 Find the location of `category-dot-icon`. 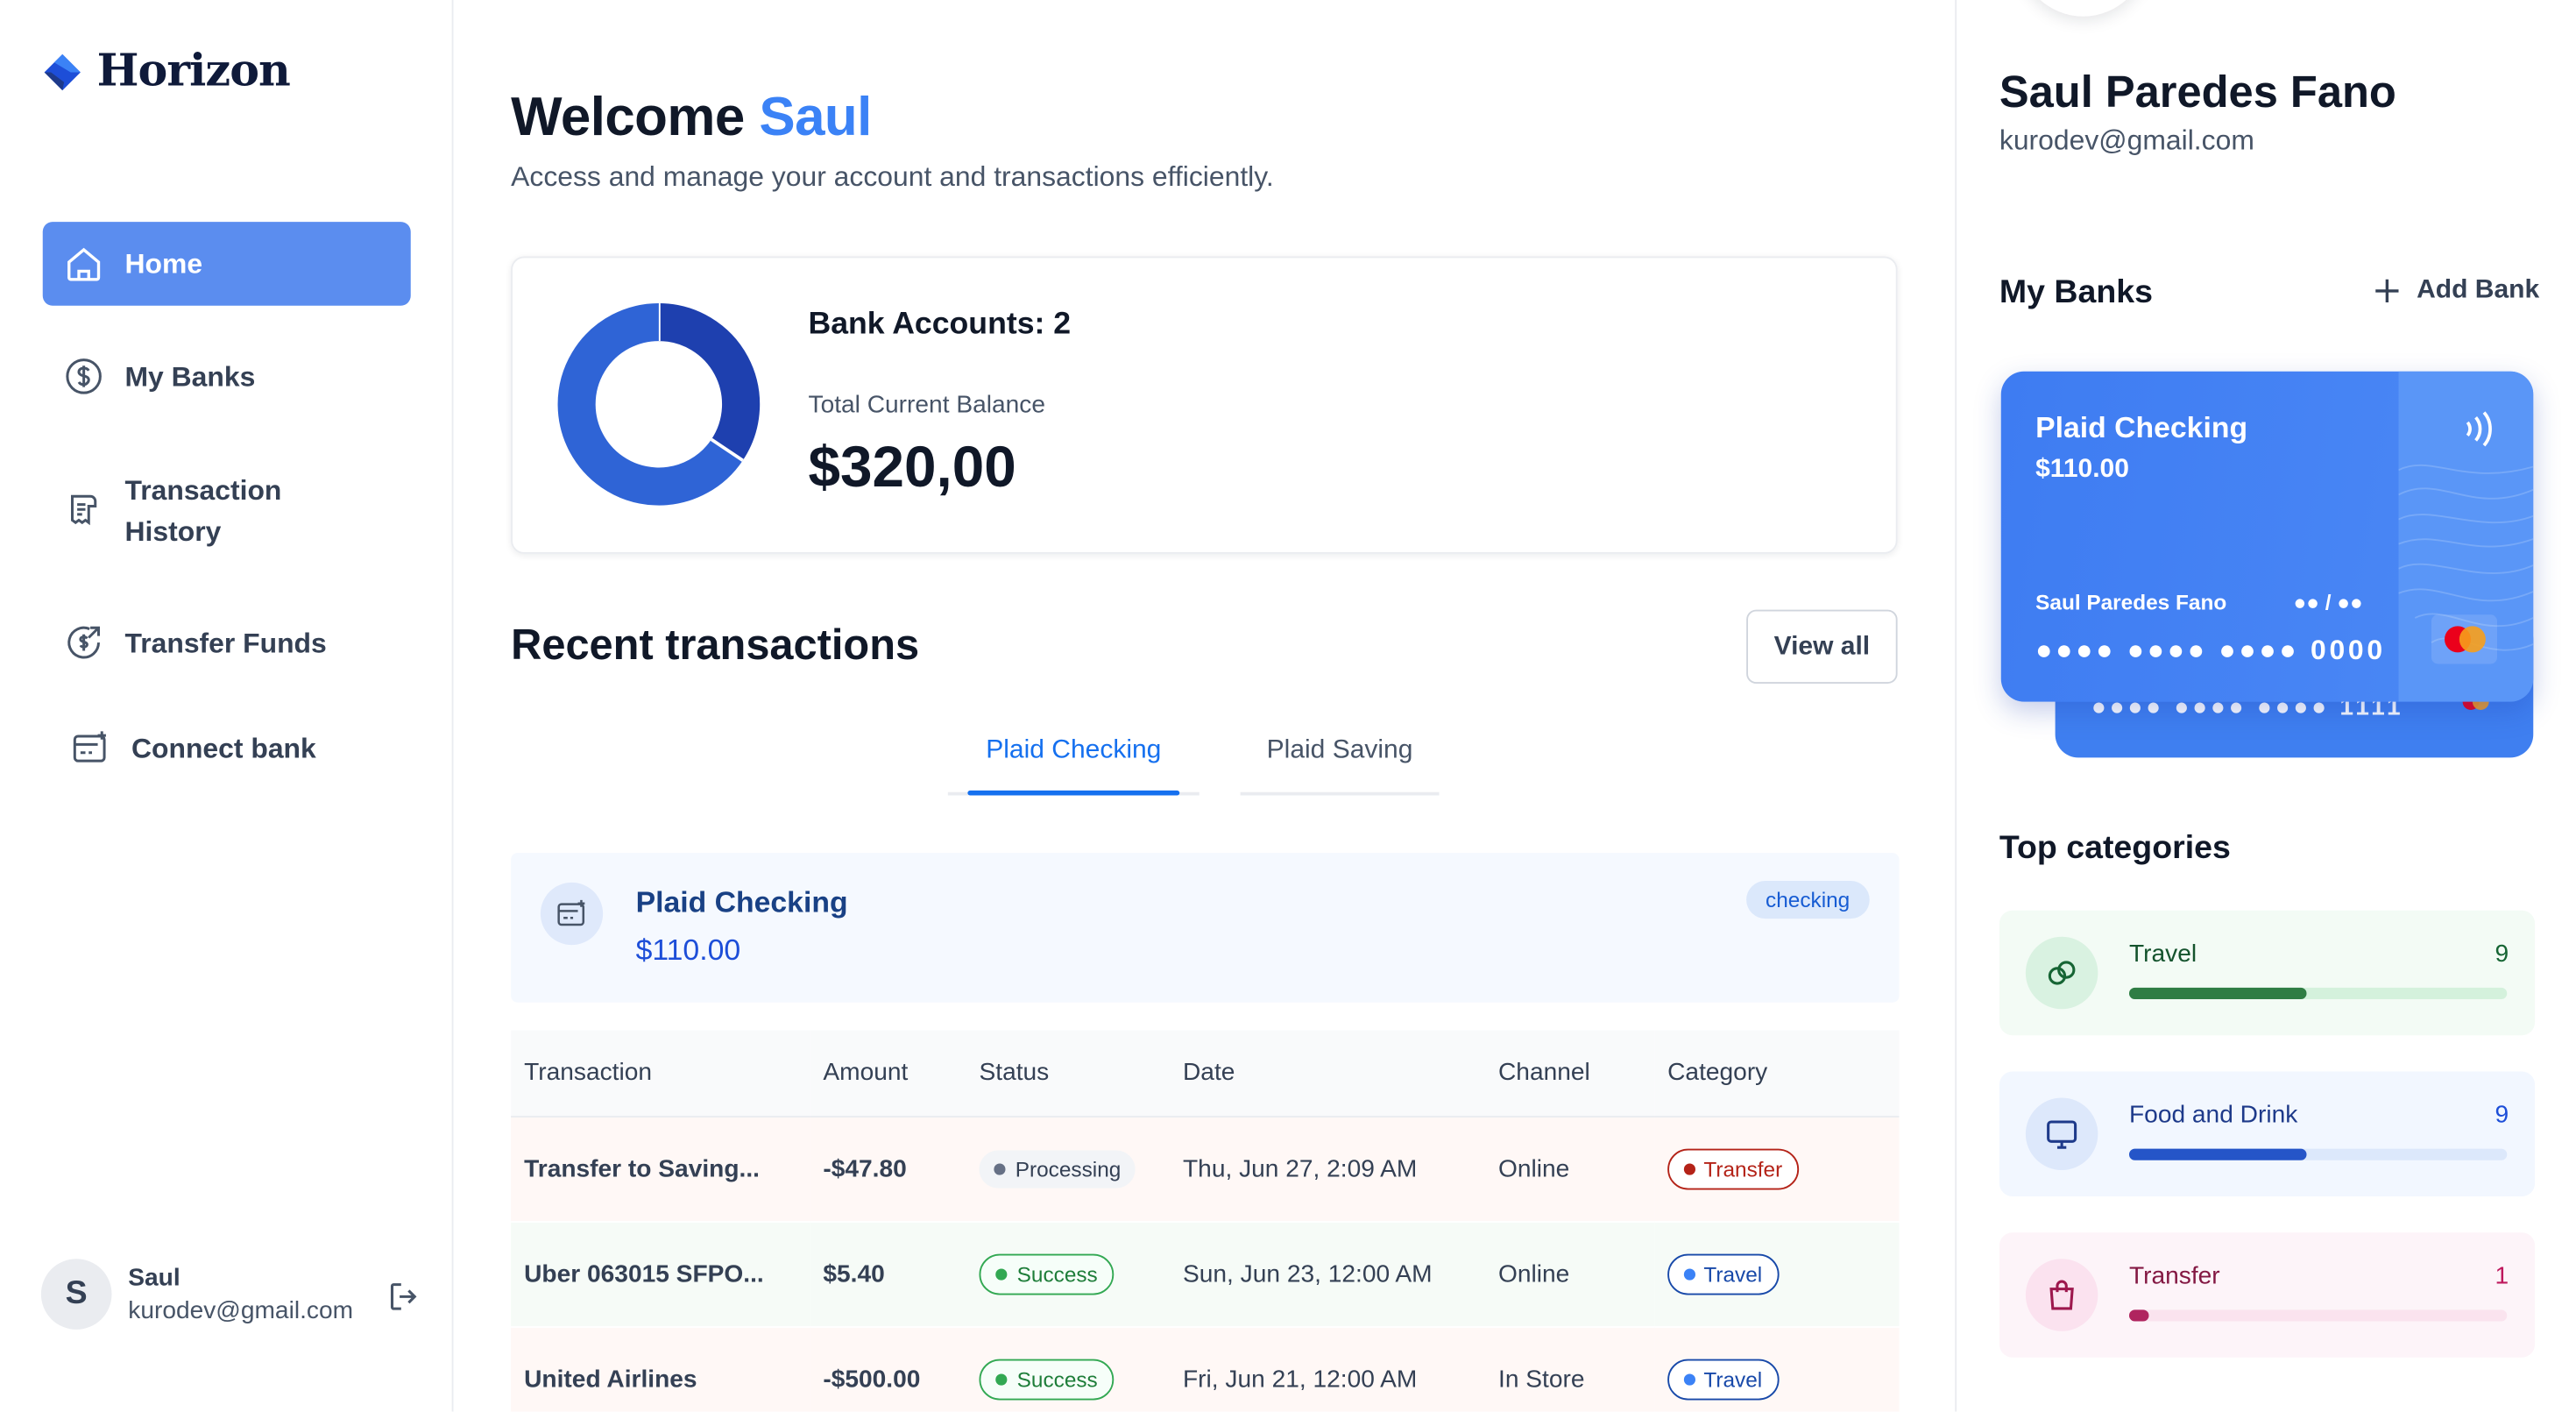

category-dot-icon is located at coordinates (1689, 1168).